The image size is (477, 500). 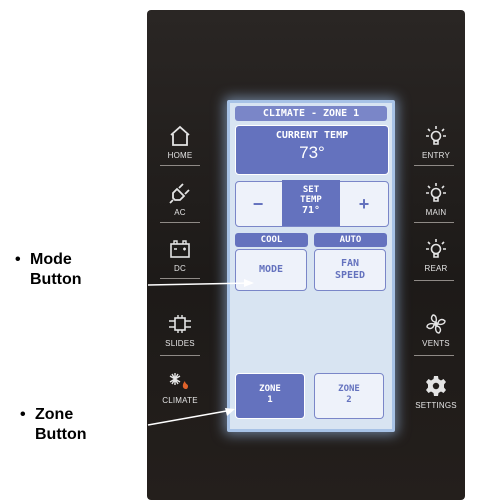 I want to click on zone-callout-arrowhead, so click(x=230, y=412).